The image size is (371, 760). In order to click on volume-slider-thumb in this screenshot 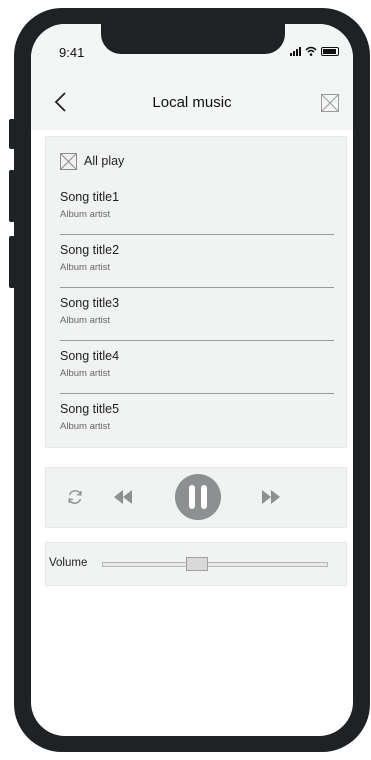, I will do `click(197, 564)`.